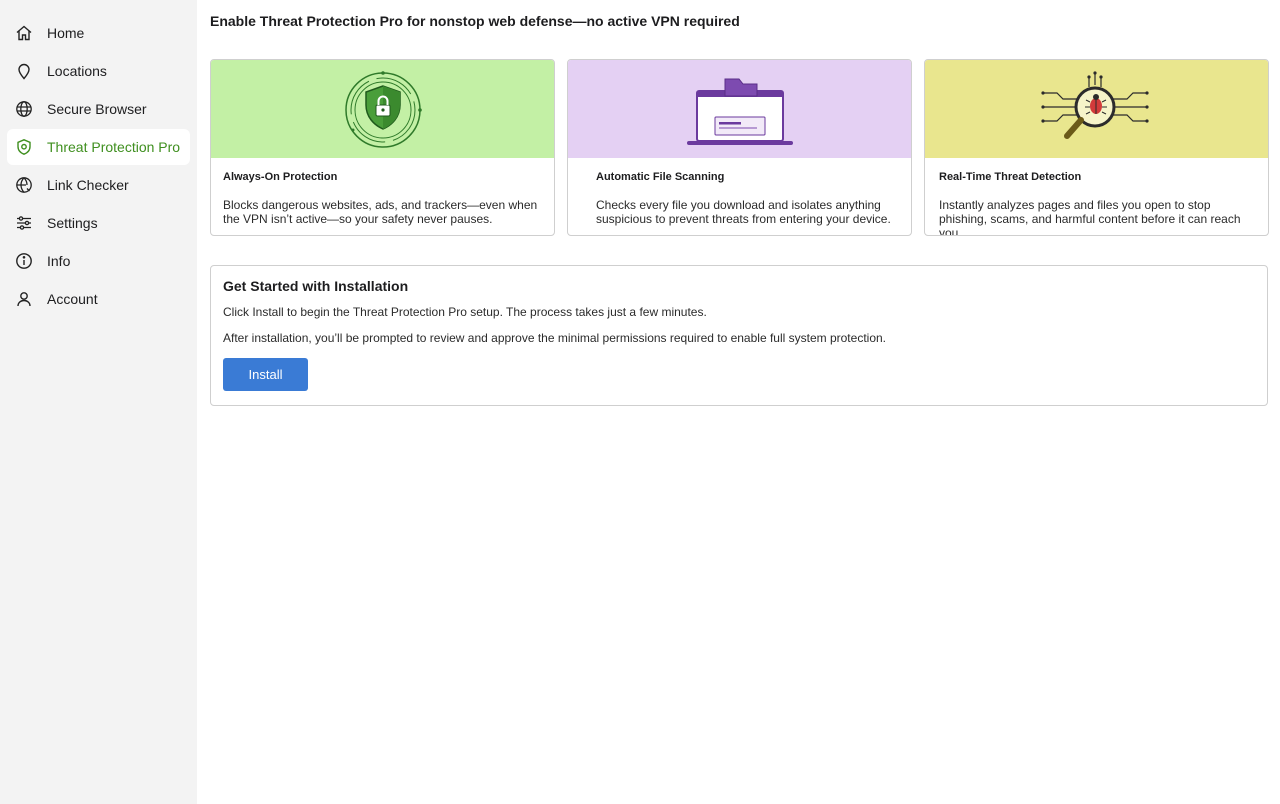 This screenshot has height=804, width=1280. Describe the element at coordinates (24, 71) in the screenshot. I see `location-pin-icon` at that location.